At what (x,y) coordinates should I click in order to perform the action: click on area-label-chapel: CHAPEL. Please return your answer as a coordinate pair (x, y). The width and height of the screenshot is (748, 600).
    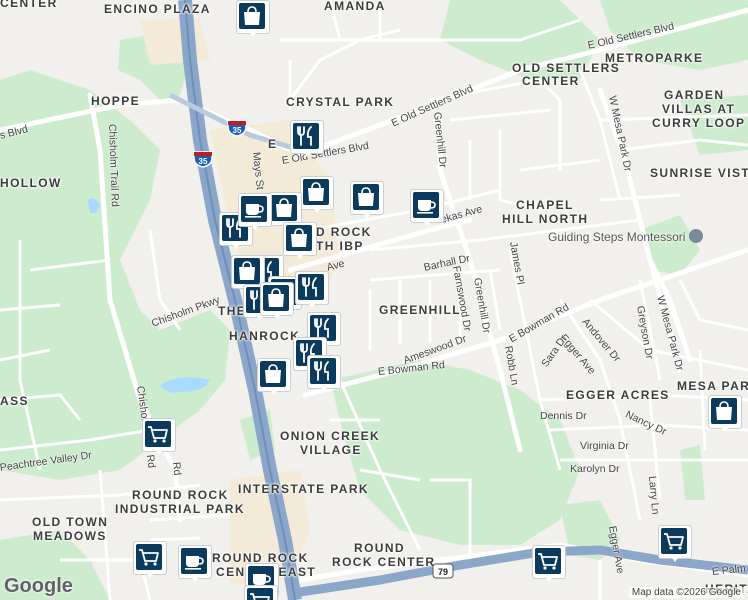
    Looking at the image, I should click on (545, 205).